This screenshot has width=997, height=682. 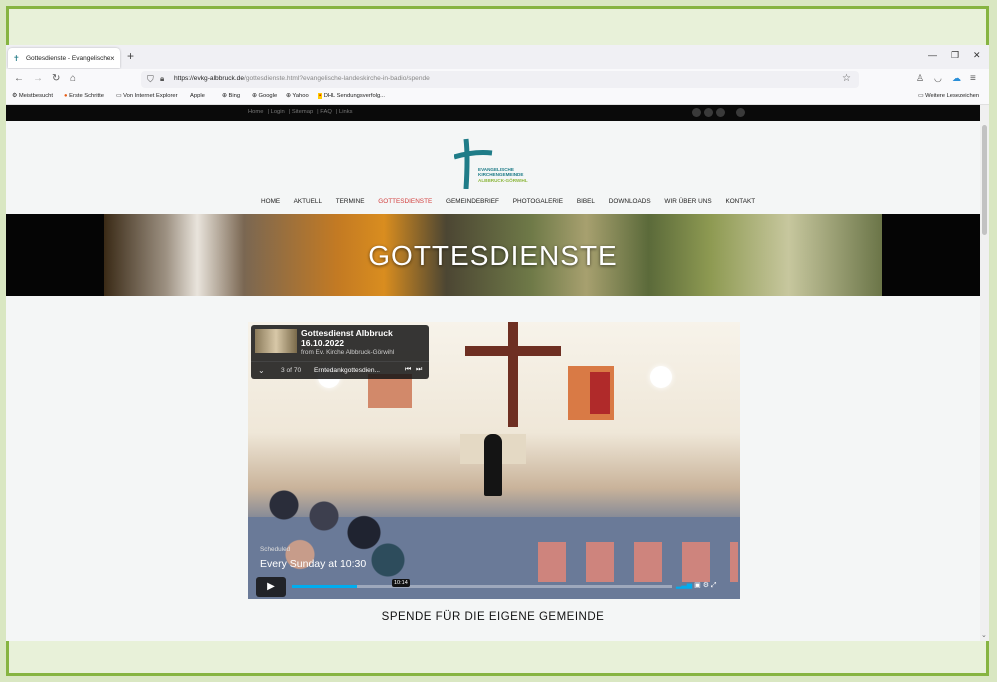 What do you see at coordinates (984, 635) in the screenshot?
I see `scroll-down-icon: ⌄` at bounding box center [984, 635].